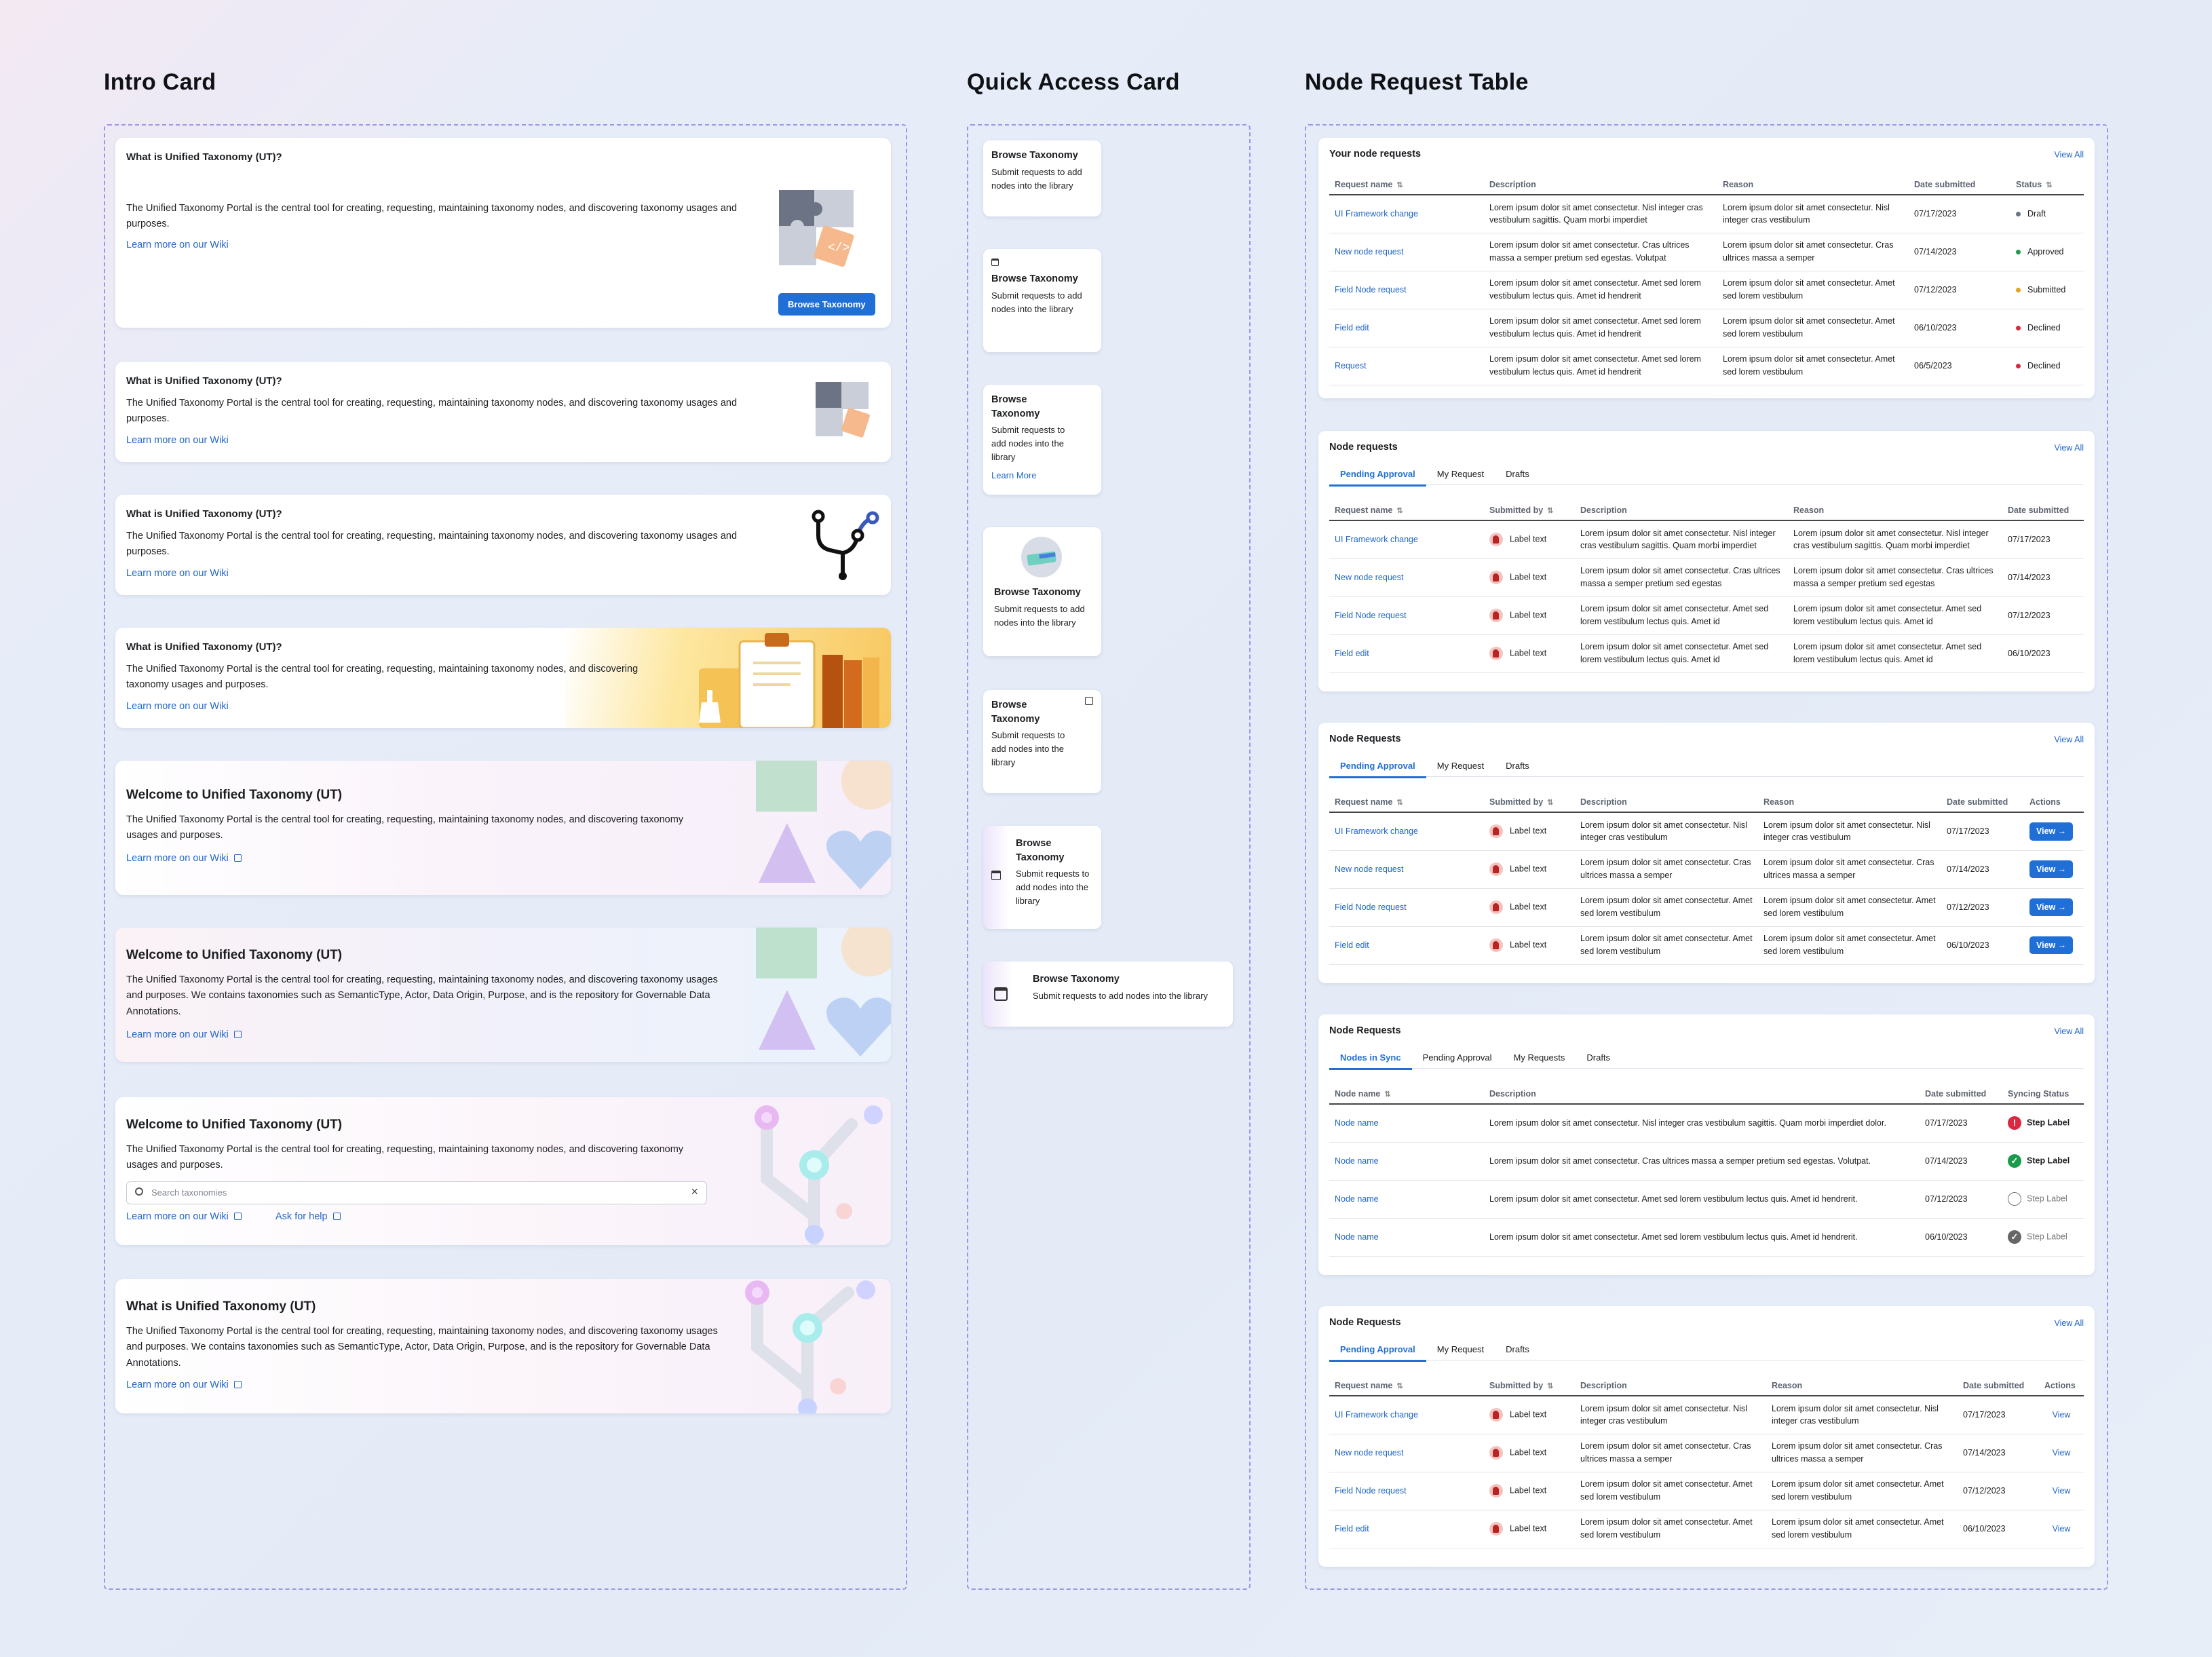 The height and width of the screenshot is (1657, 2212). What do you see at coordinates (1370, 1059) in the screenshot?
I see `tab-nodes-in-sync: Nodes in Sync` at bounding box center [1370, 1059].